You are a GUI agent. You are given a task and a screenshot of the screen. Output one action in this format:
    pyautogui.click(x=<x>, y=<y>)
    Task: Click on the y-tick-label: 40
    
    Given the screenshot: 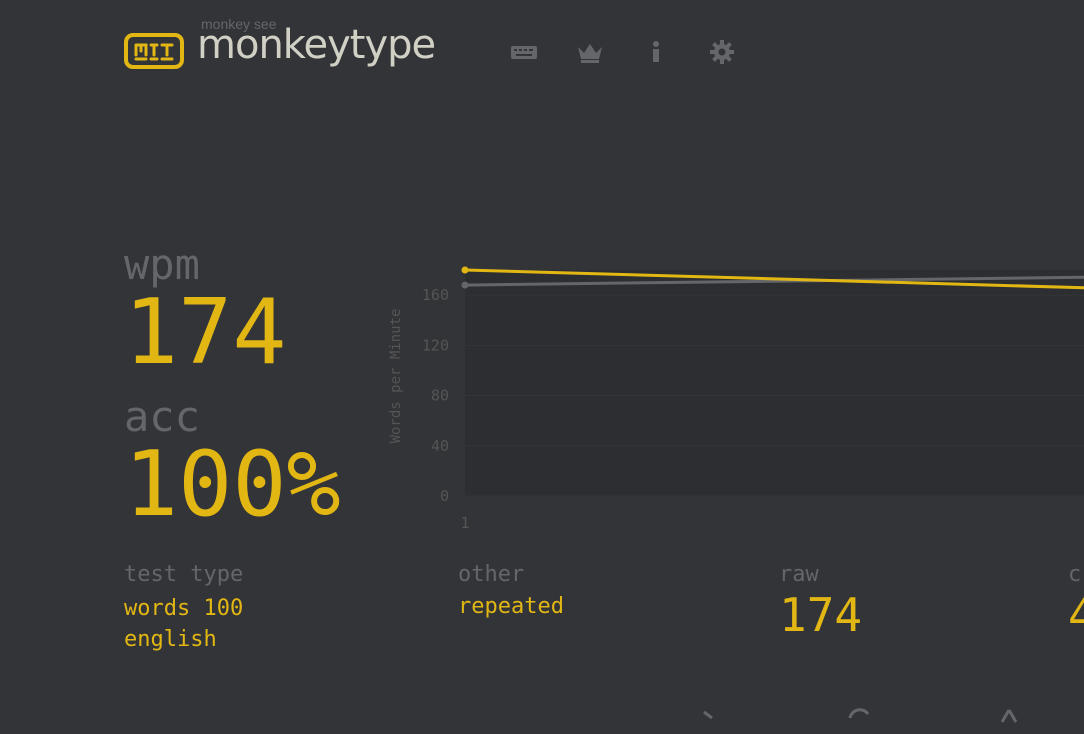 What is the action you would take?
    pyautogui.click(x=440, y=446)
    